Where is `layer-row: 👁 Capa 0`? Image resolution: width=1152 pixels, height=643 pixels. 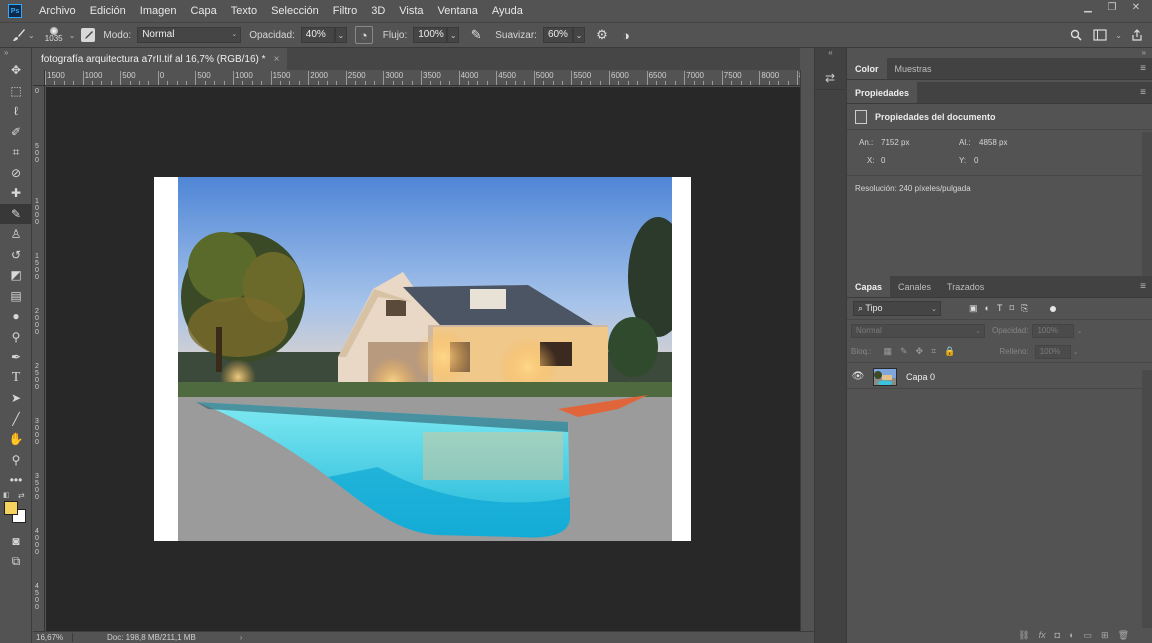 layer-row: 👁 Capa 0 is located at coordinates (999, 377).